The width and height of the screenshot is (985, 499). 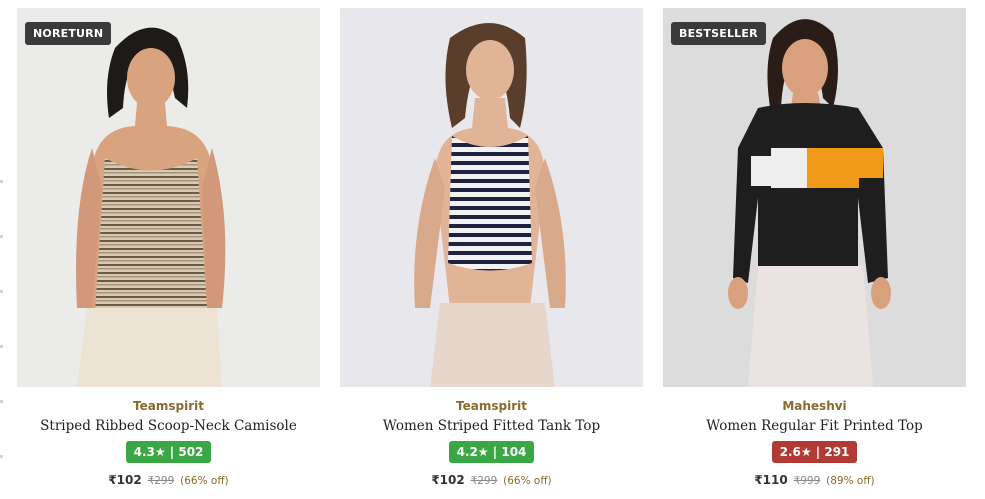 I want to click on rating-badge: 2.6★ | 291, so click(x=814, y=452).